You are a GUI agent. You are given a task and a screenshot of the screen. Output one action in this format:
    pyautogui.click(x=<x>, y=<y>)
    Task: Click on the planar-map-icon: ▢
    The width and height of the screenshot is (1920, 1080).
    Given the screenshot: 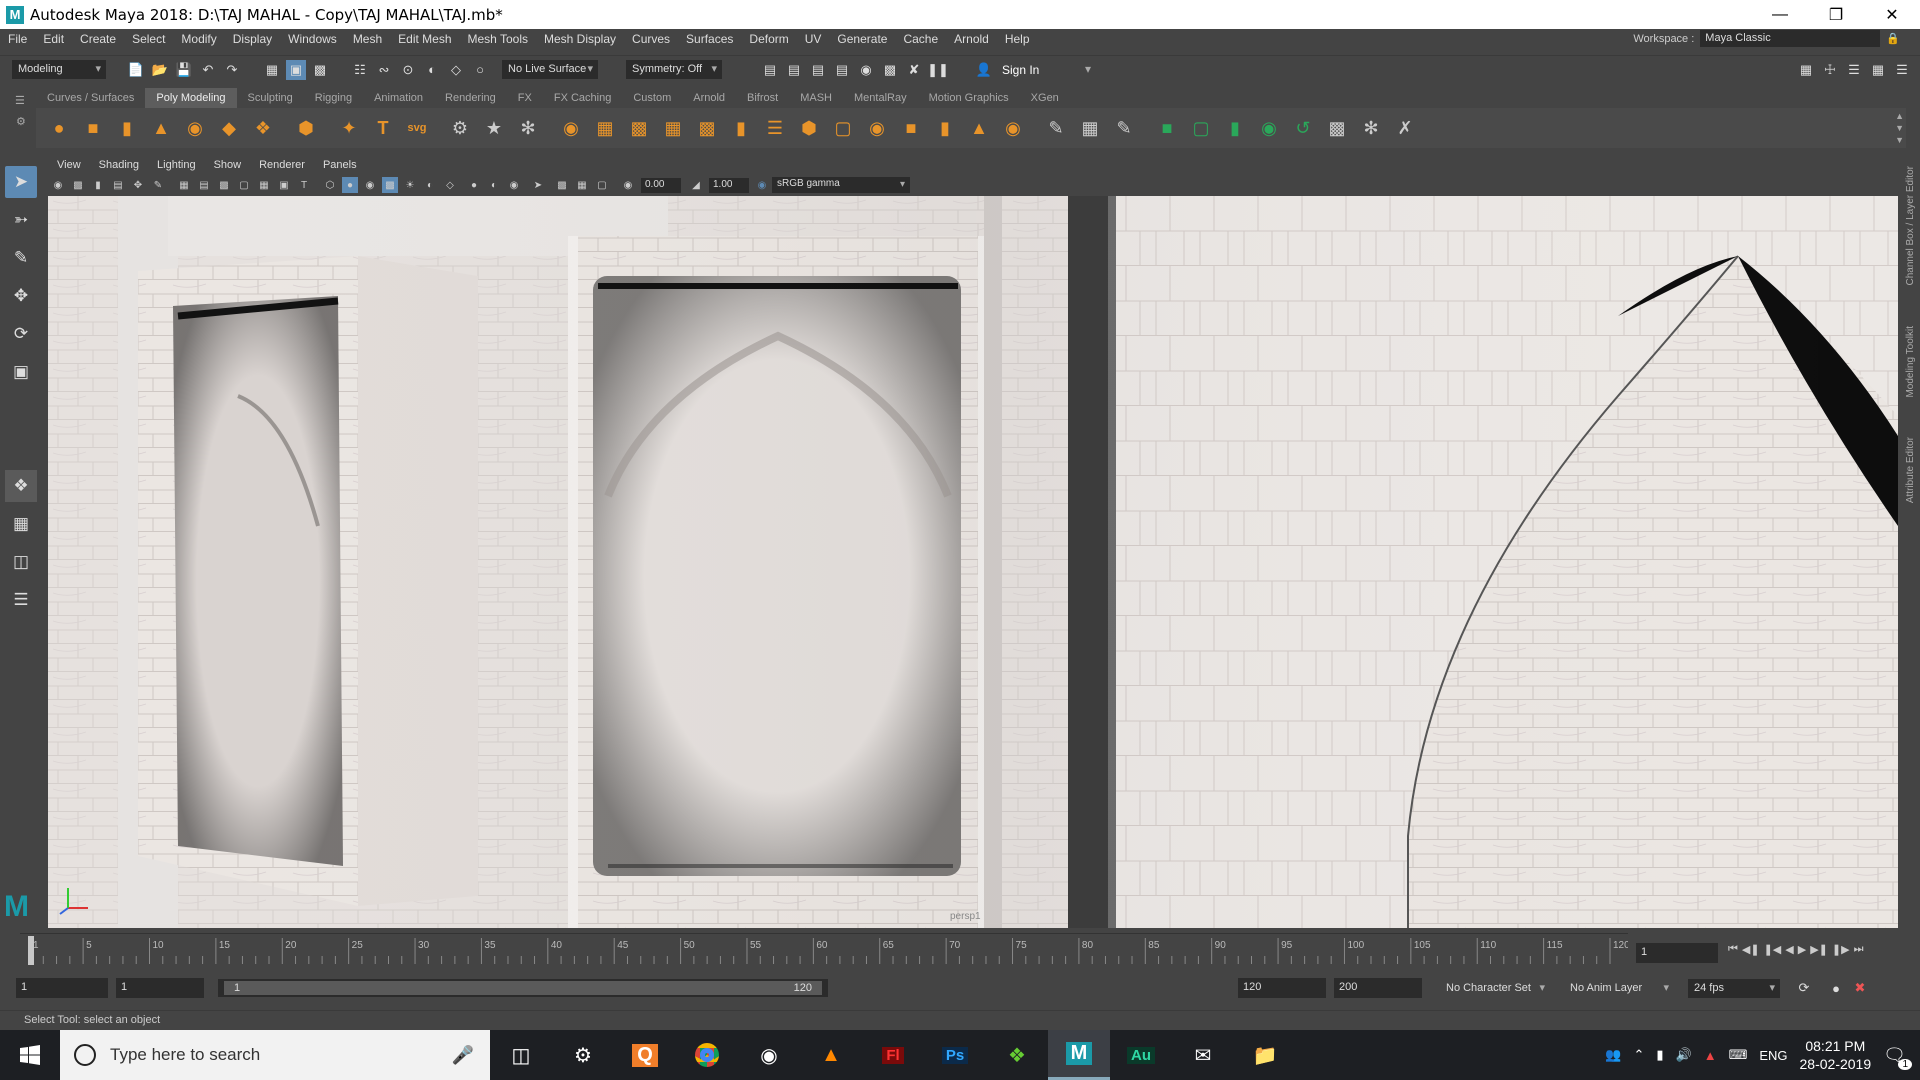 What is the action you would take?
    pyautogui.click(x=1201, y=128)
    